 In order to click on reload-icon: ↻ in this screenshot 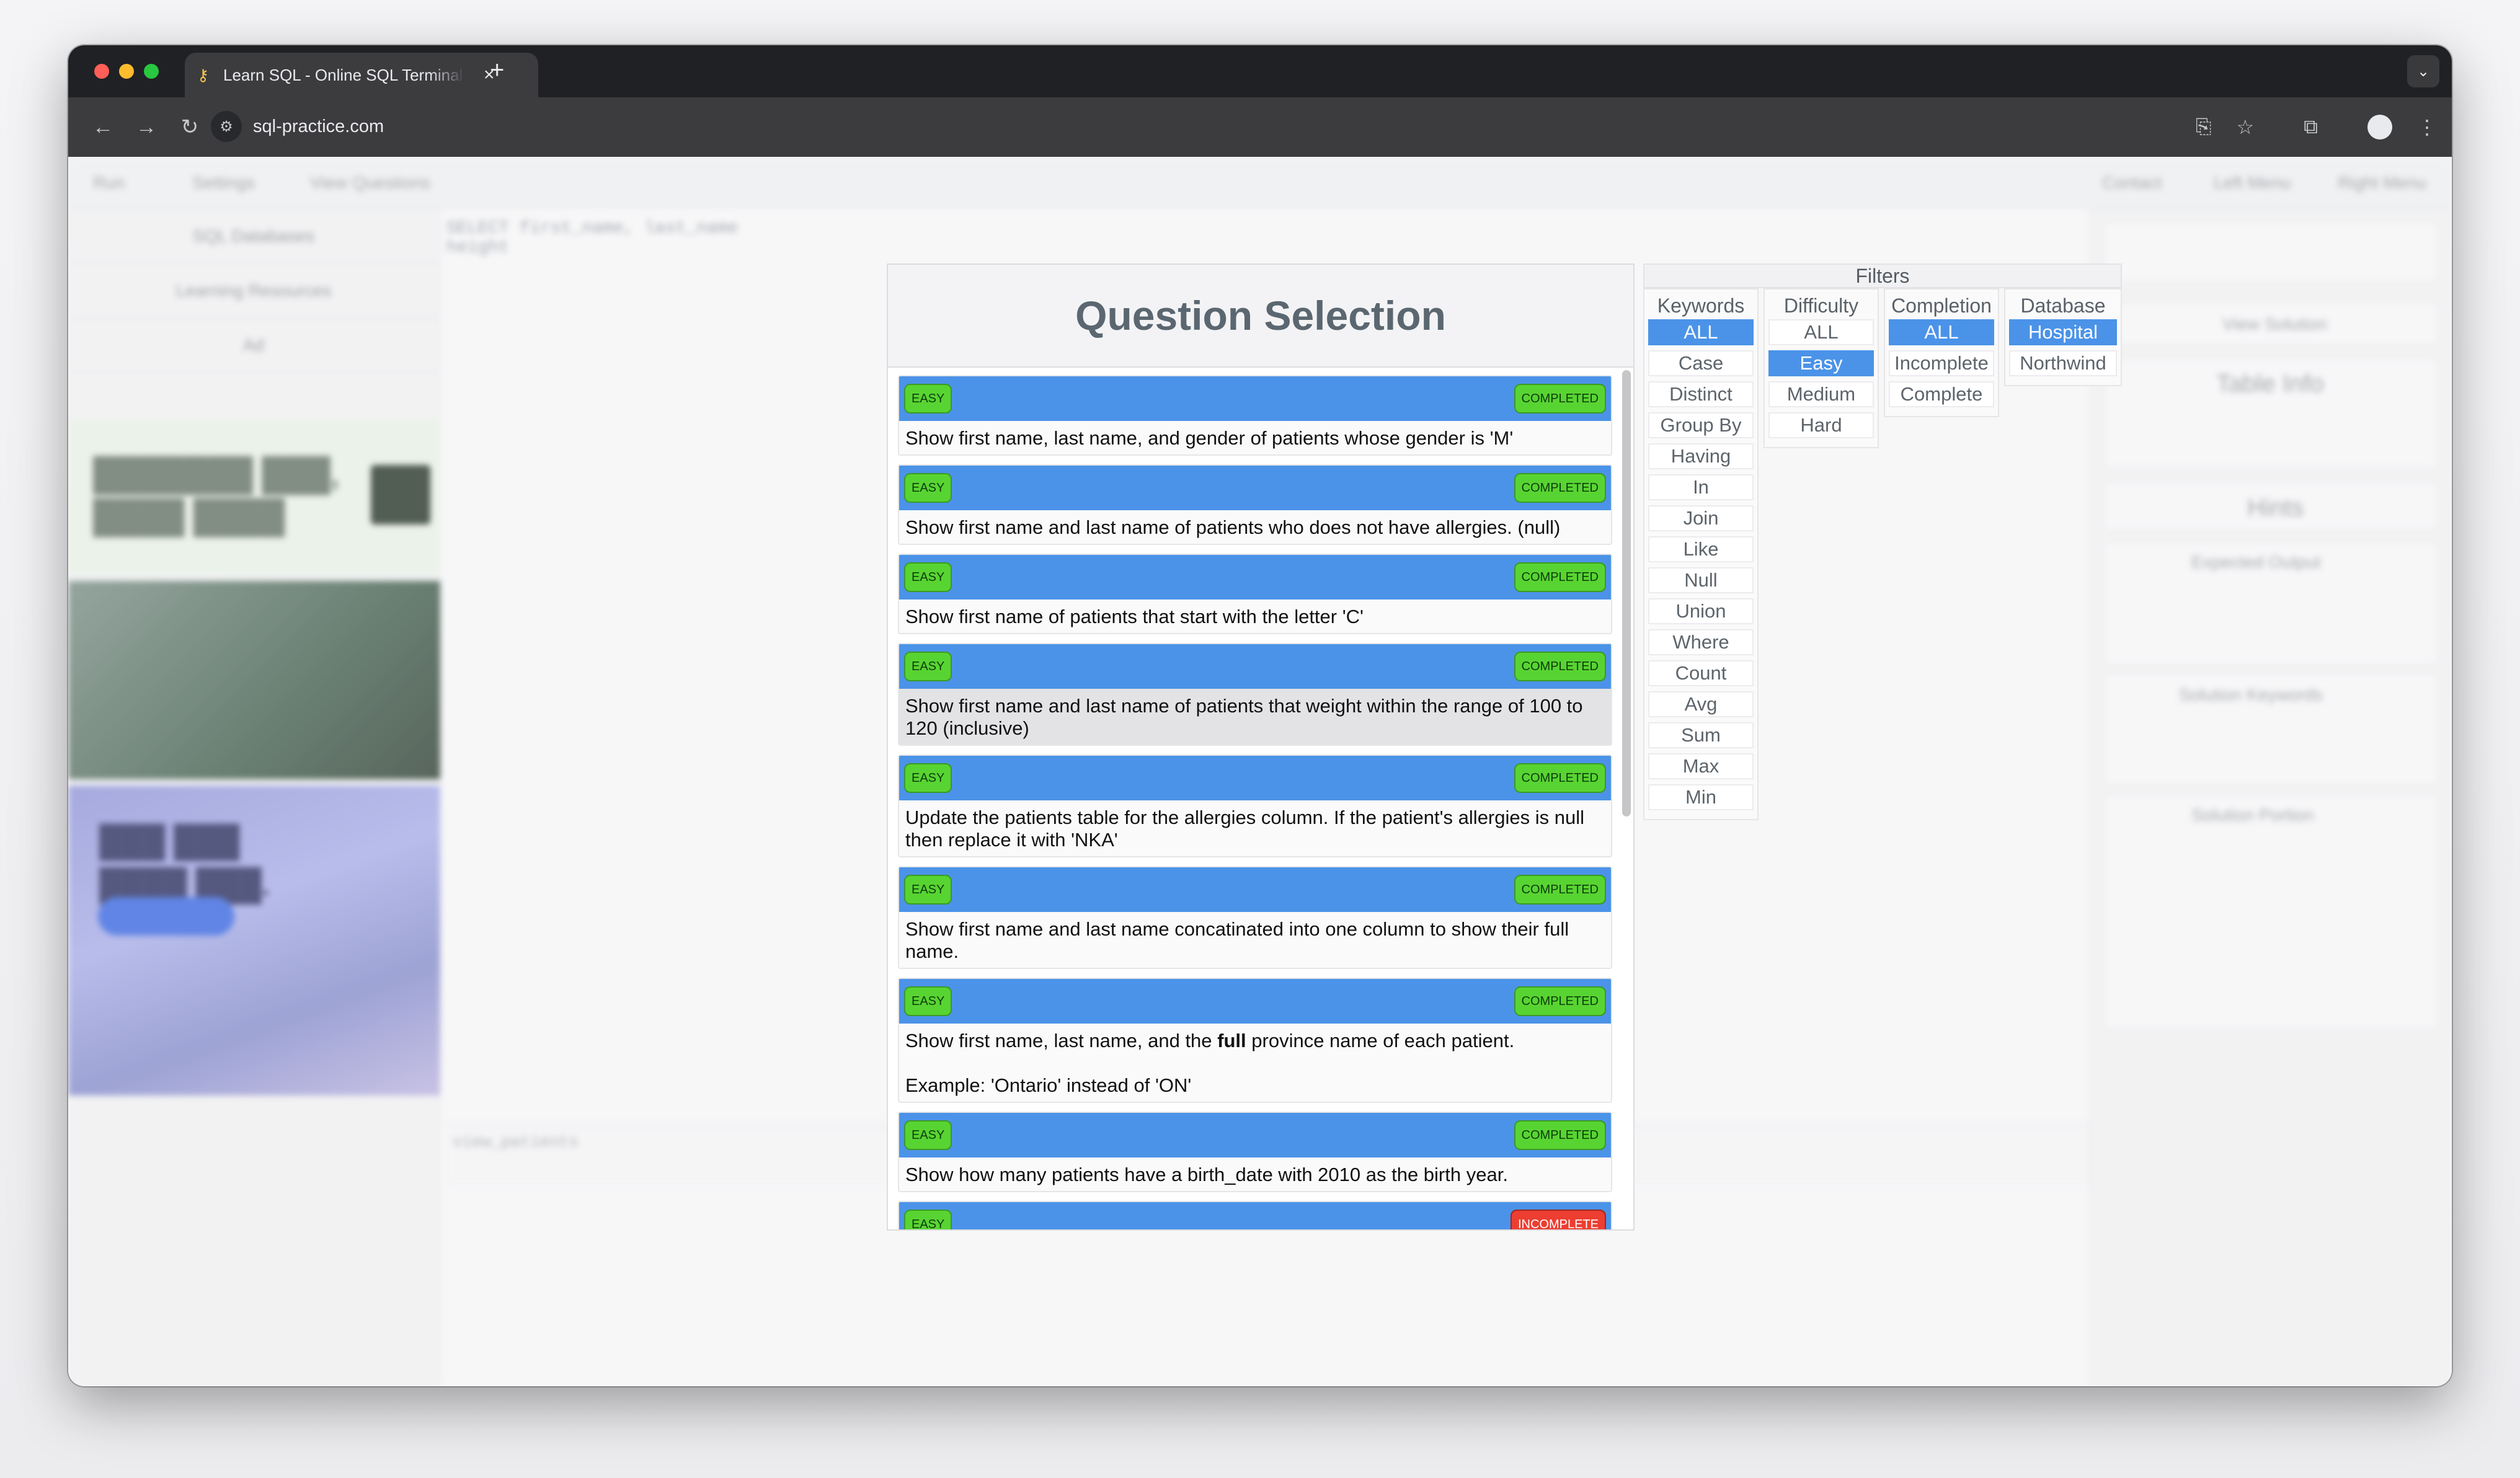, I will do `click(189, 127)`.